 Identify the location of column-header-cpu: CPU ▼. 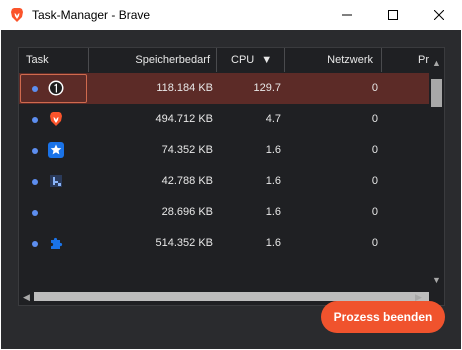
(251, 60).